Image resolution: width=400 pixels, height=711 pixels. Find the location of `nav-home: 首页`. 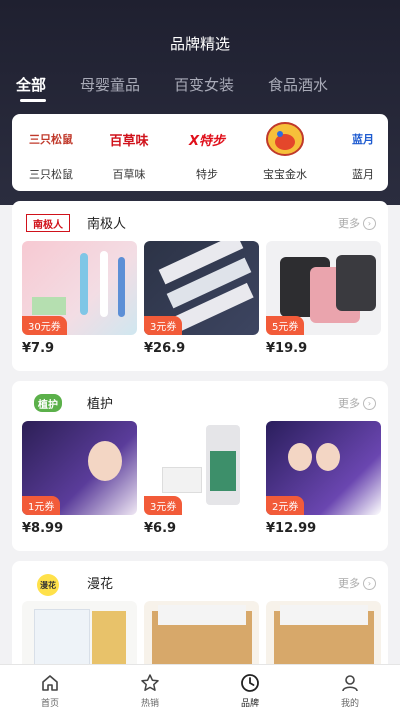

nav-home: 首页 is located at coordinates (50, 688).